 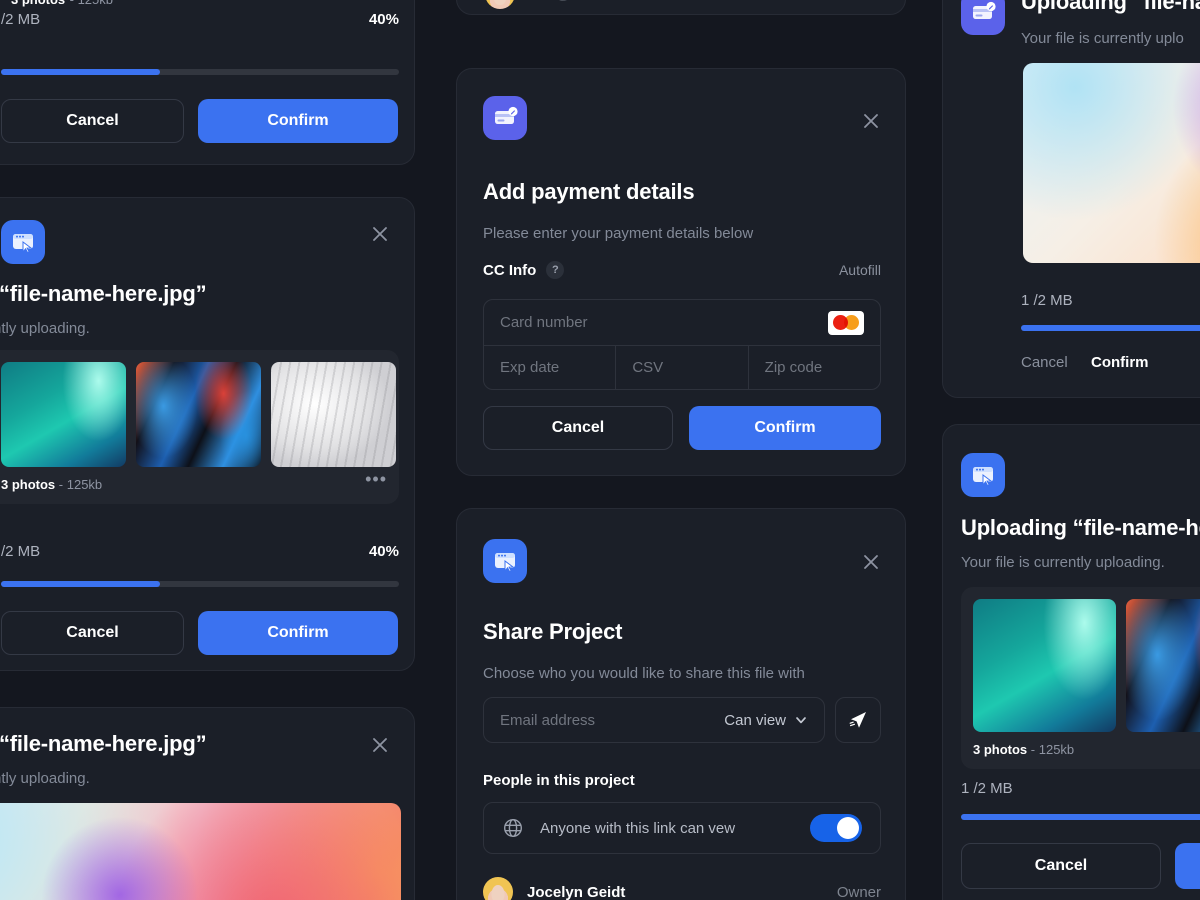 I want to click on credit-card-fields: Card number Exp date CSV Zip code, so click(x=682, y=344).